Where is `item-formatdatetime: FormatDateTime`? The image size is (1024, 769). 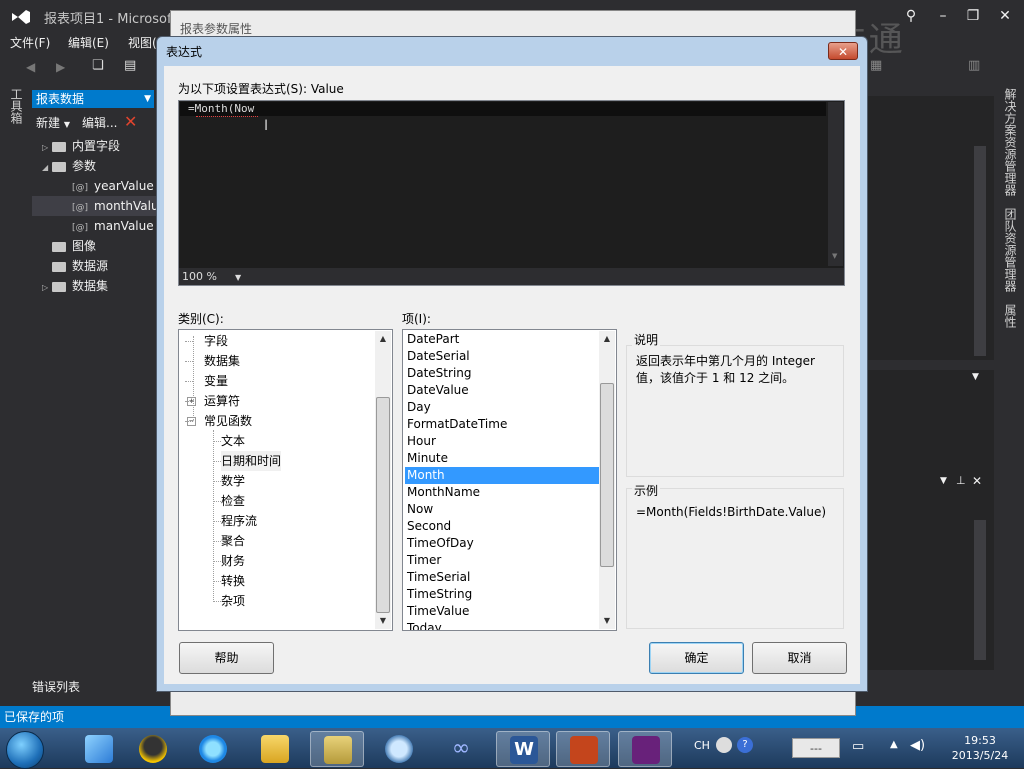
item-formatdatetime: FormatDateTime is located at coordinates (502, 424).